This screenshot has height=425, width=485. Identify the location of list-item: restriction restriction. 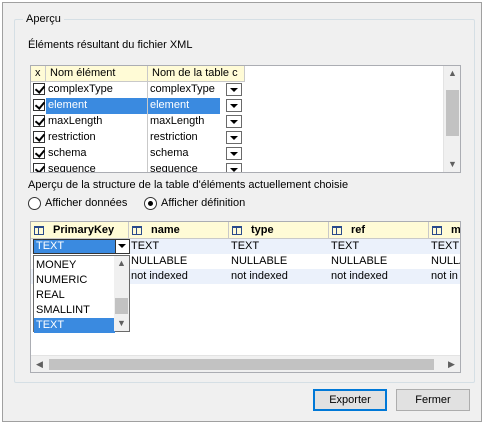
(138, 138).